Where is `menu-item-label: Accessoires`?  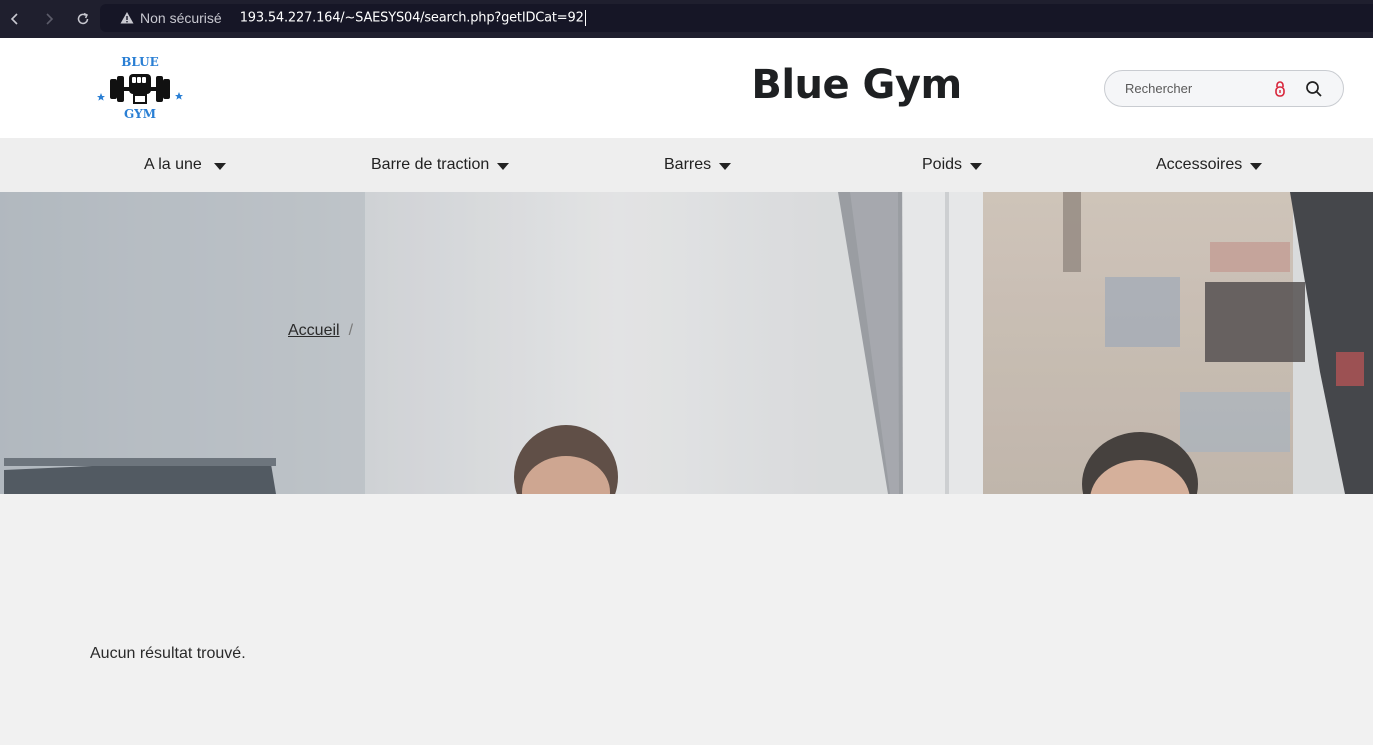
menu-item-label: Accessoires is located at coordinates (1199, 164).